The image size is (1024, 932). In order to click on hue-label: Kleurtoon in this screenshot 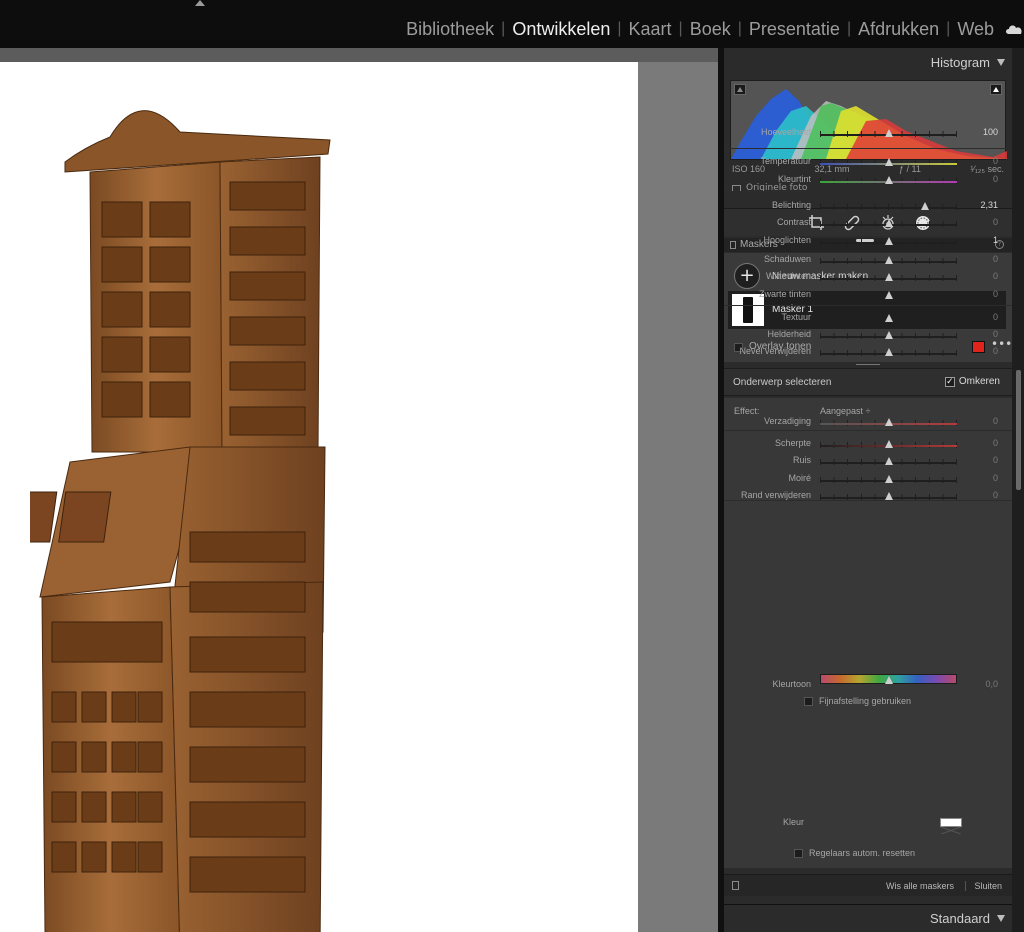, I will do `click(791, 684)`.